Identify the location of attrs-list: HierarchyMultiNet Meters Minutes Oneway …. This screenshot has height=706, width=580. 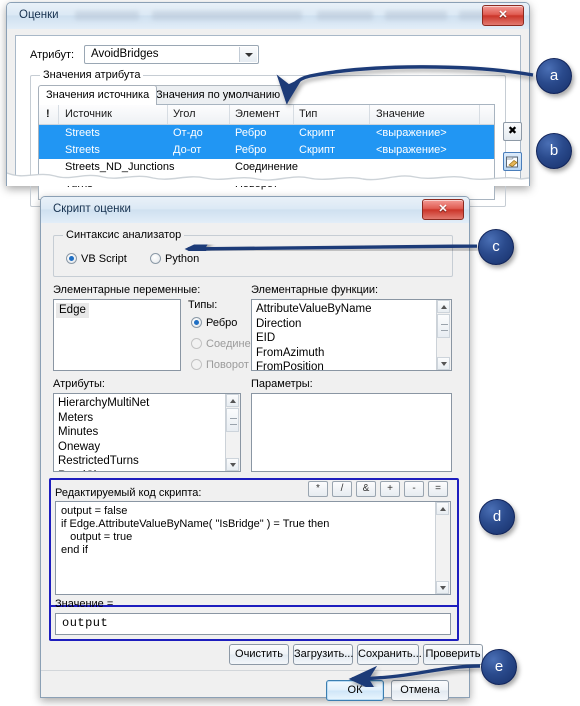
(139, 434).